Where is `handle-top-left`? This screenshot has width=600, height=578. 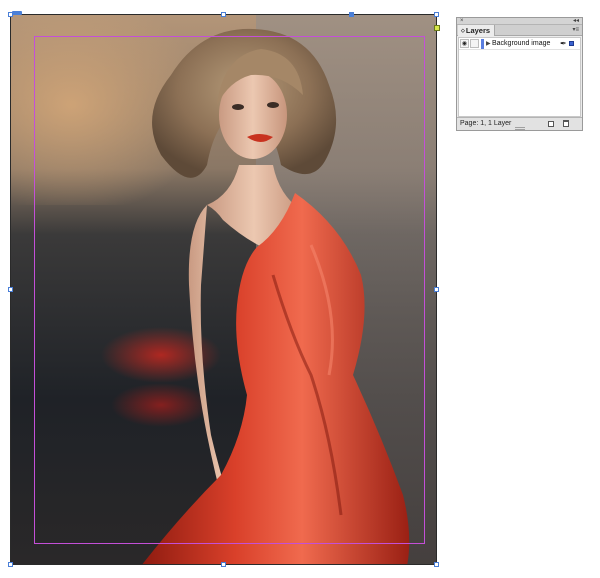
handle-top-left is located at coordinates (10, 14).